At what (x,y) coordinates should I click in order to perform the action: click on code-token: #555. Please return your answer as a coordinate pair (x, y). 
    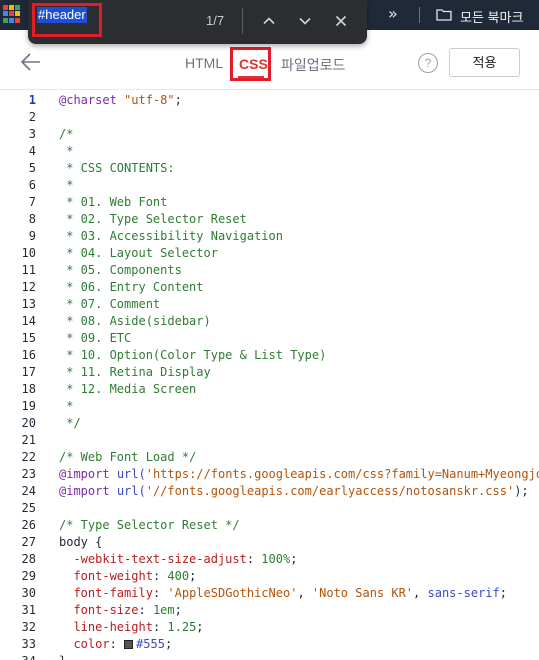
    Looking at the image, I should click on (150, 644).